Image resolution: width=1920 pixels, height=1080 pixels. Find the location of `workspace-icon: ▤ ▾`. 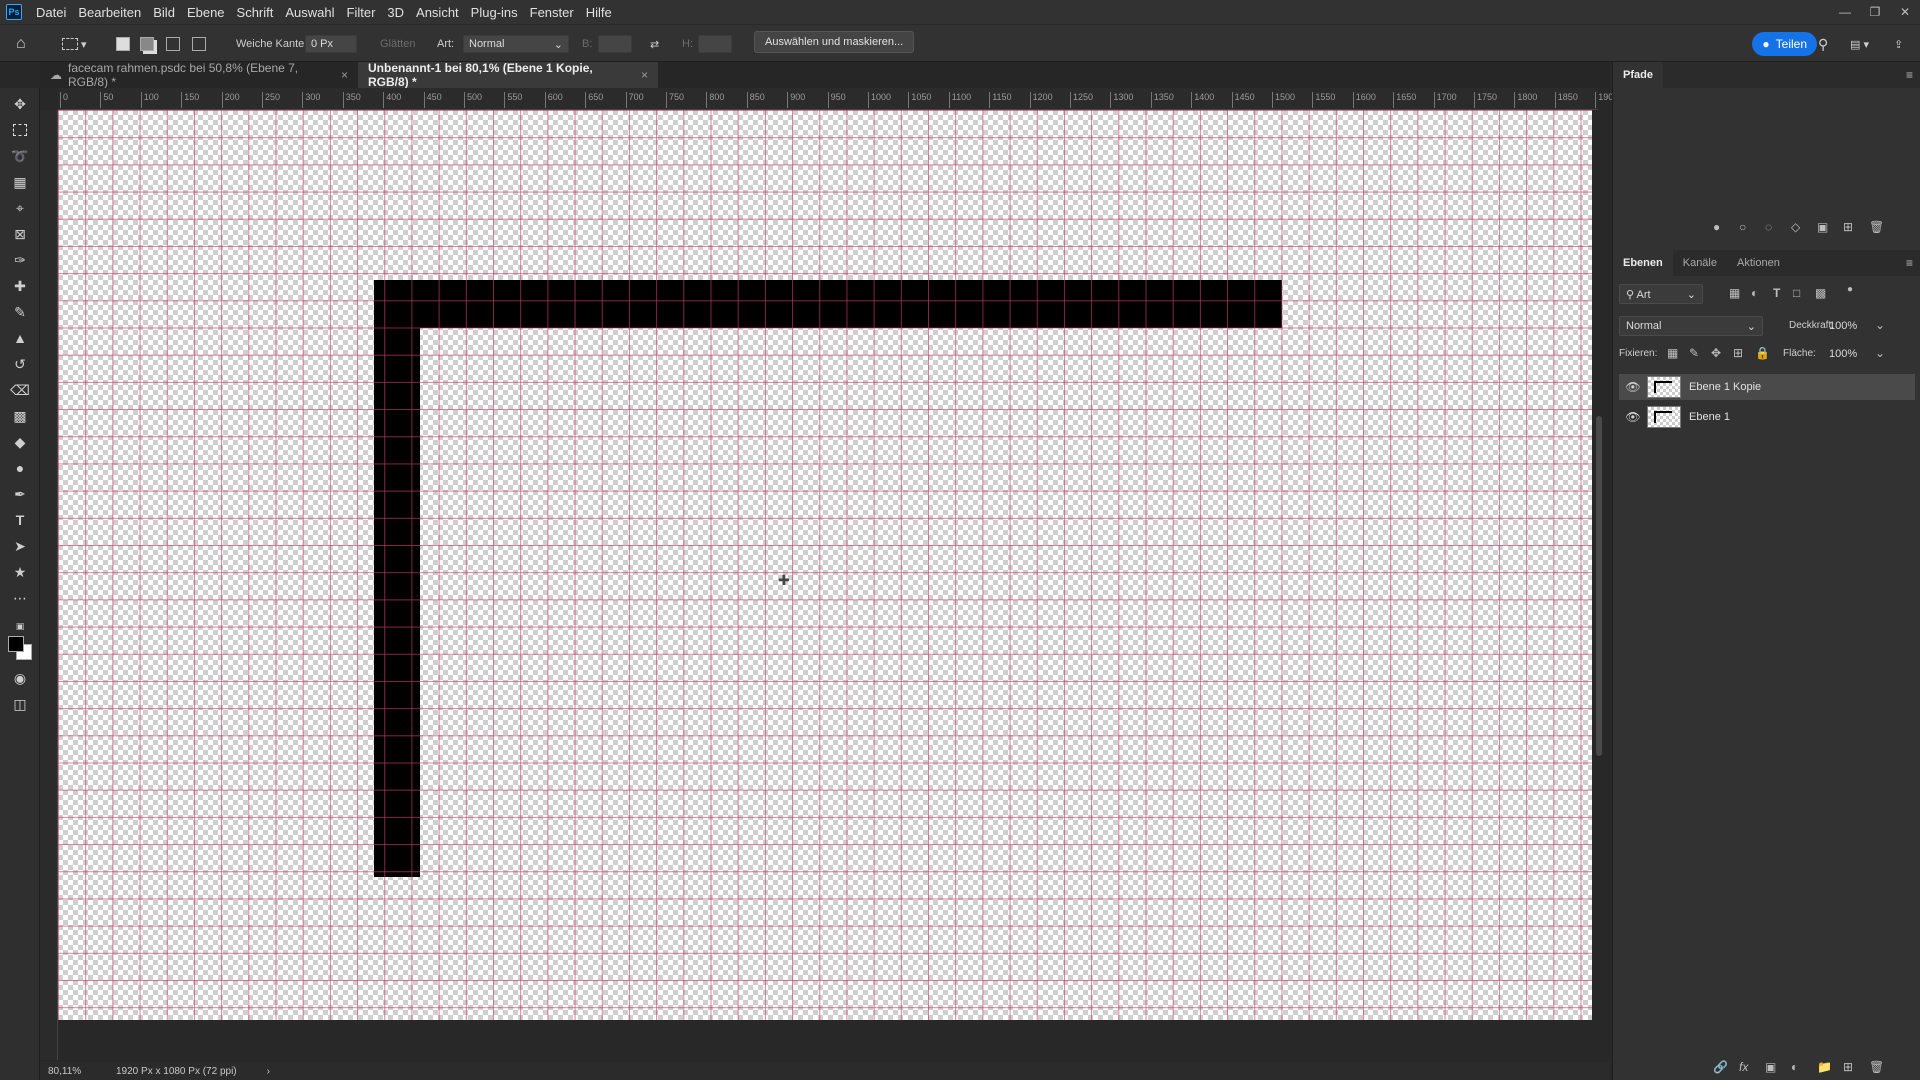

workspace-icon: ▤ ▾ is located at coordinates (1859, 44).